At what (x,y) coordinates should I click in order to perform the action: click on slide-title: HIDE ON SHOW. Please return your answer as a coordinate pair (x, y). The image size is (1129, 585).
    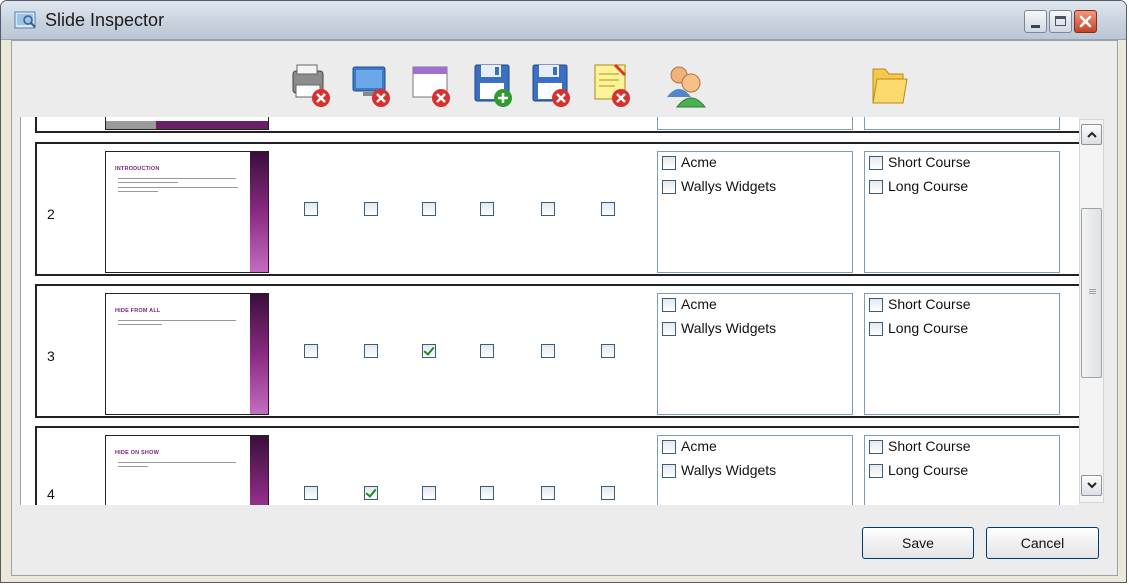
    Looking at the image, I should click on (137, 453).